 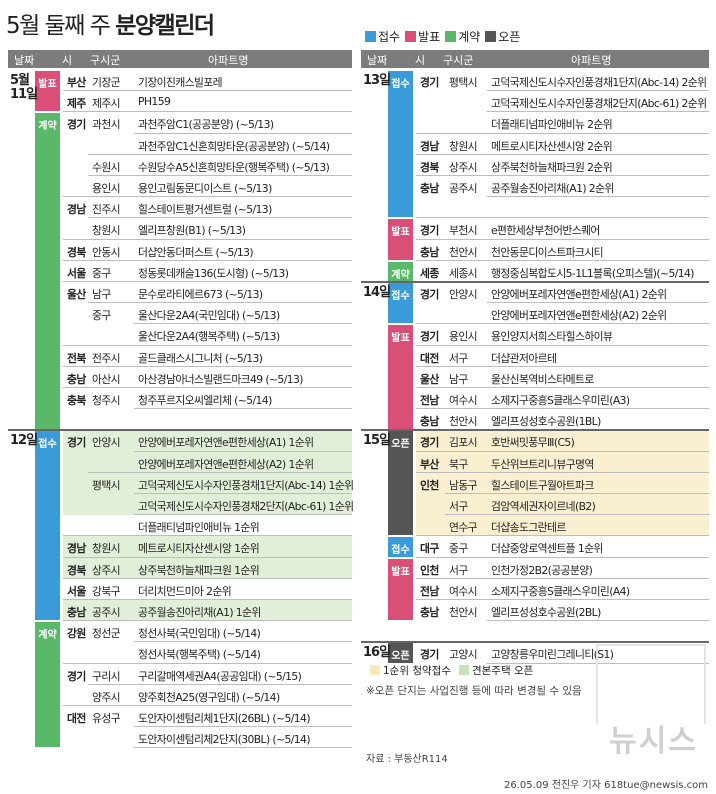 I want to click on cell-gu: 강북구, so click(x=106, y=591).